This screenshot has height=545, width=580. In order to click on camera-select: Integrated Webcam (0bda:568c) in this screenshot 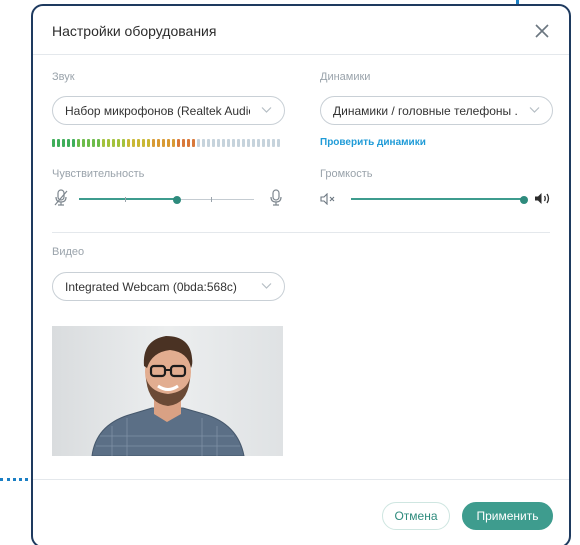, I will do `click(168, 286)`.